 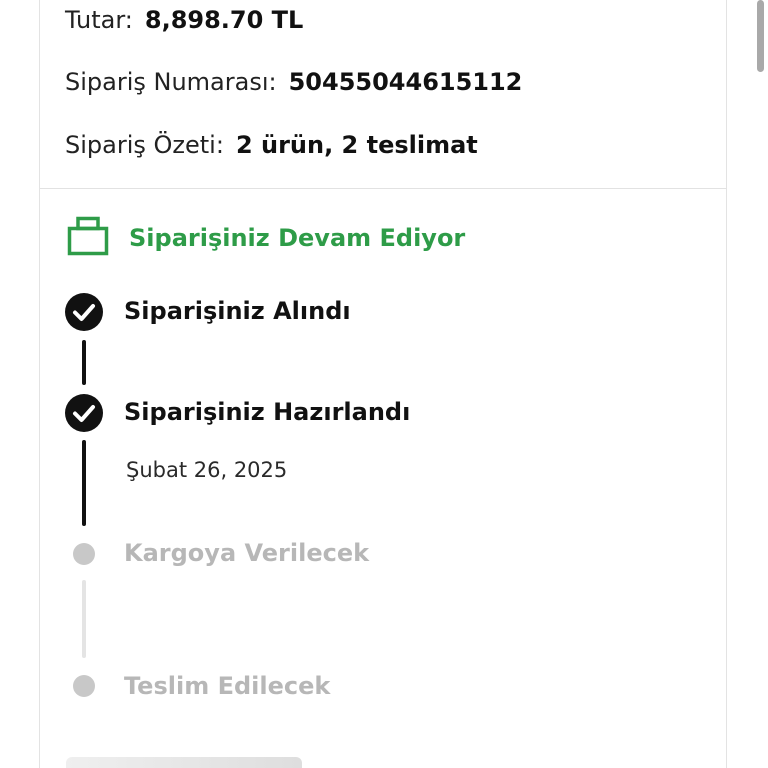 I want to click on order-amount-row: Tutar: 8,898.70 TL, so click(x=184, y=20).